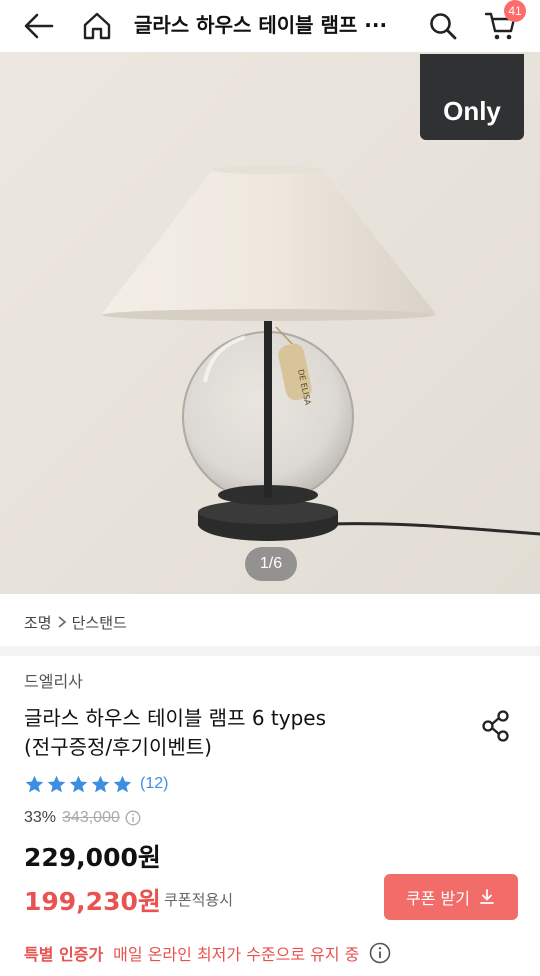 This screenshot has width=540, height=976. What do you see at coordinates (261, 25) in the screenshot?
I see `page-title: 글라스 하우스 테이블 램프 ···` at bounding box center [261, 25].